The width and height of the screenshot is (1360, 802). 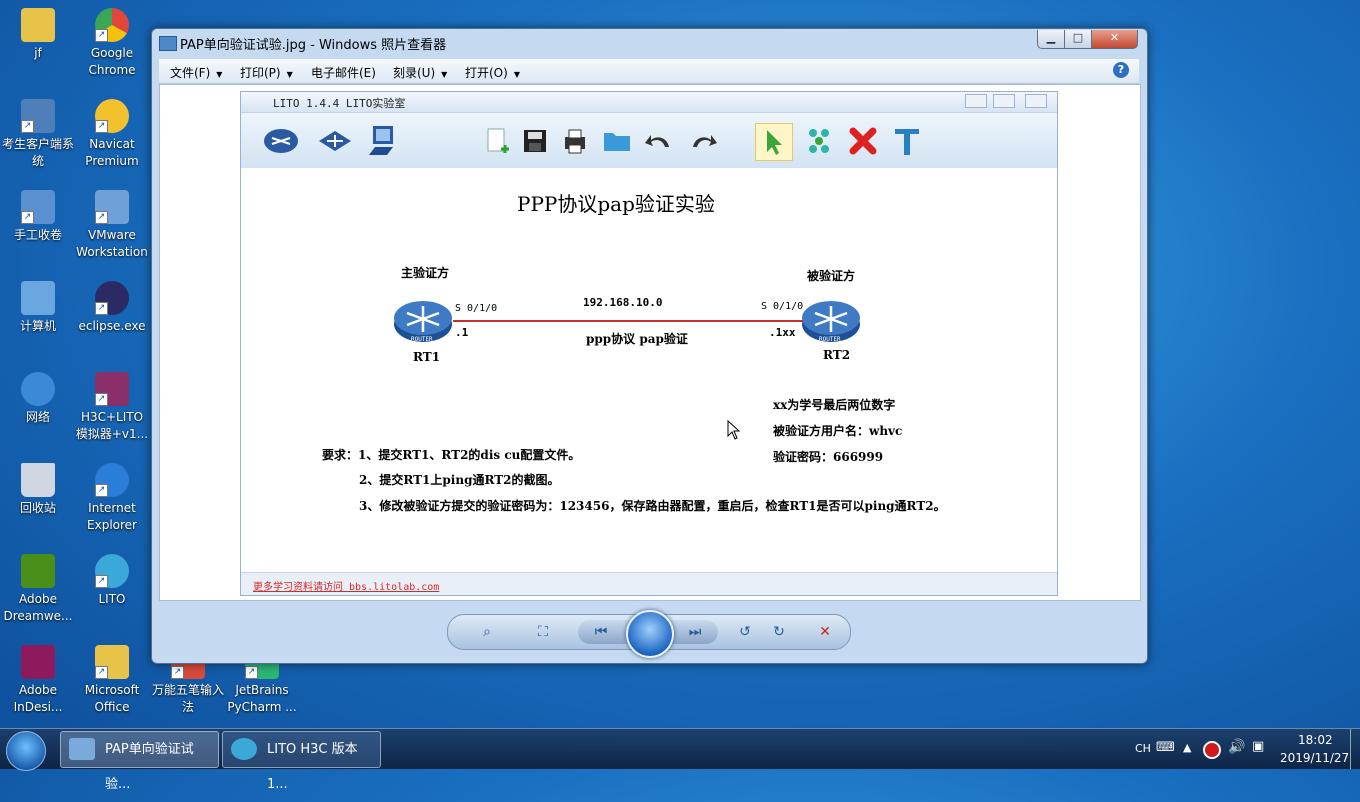 I want to click on help-icon: ?, so click(x=1121, y=70).